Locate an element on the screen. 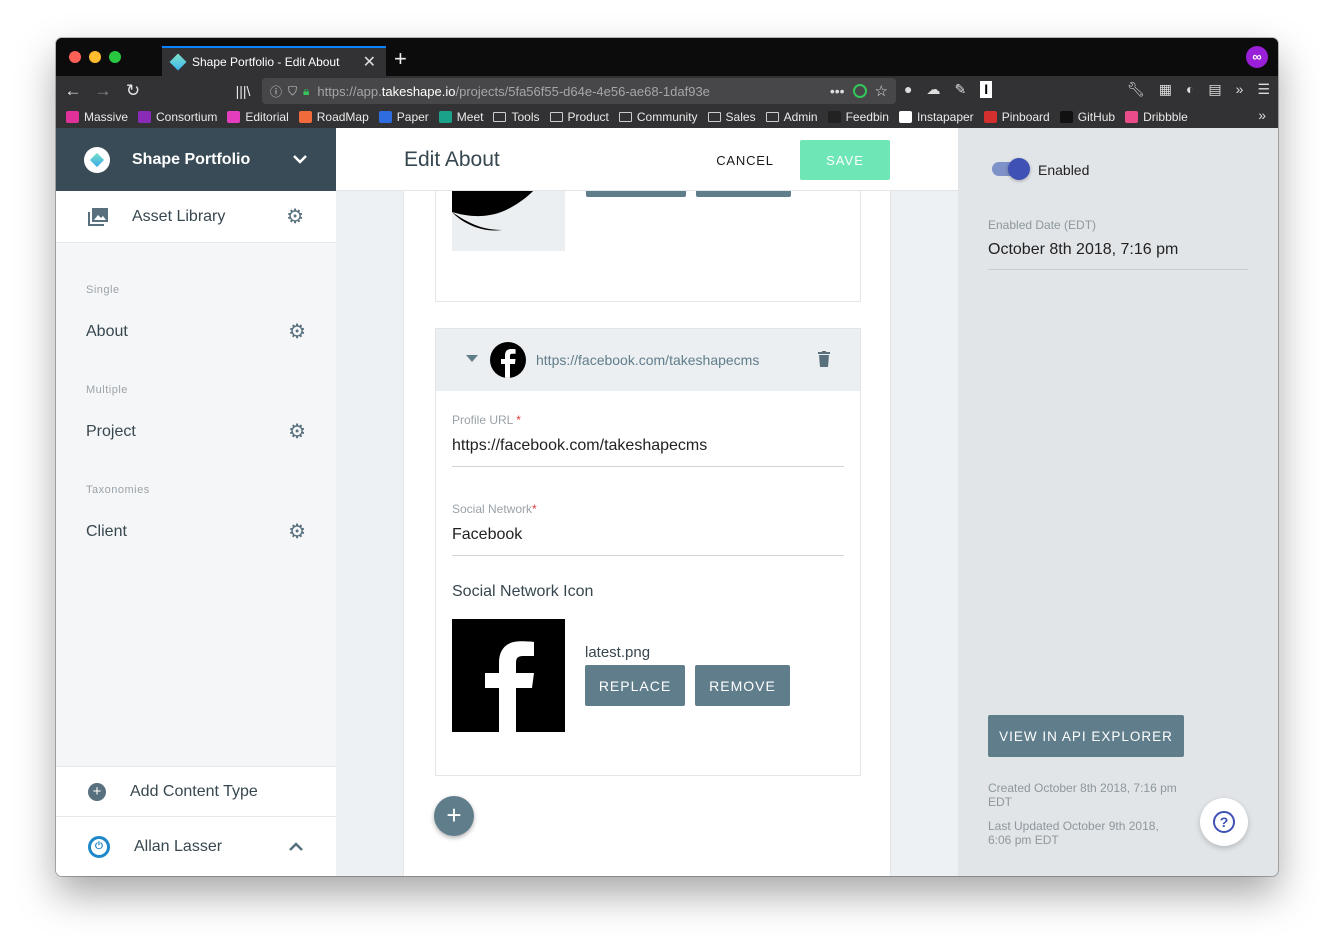 This screenshot has width=1334, height=950. tracking-shield-icon: ⛉ is located at coordinates (292, 91).